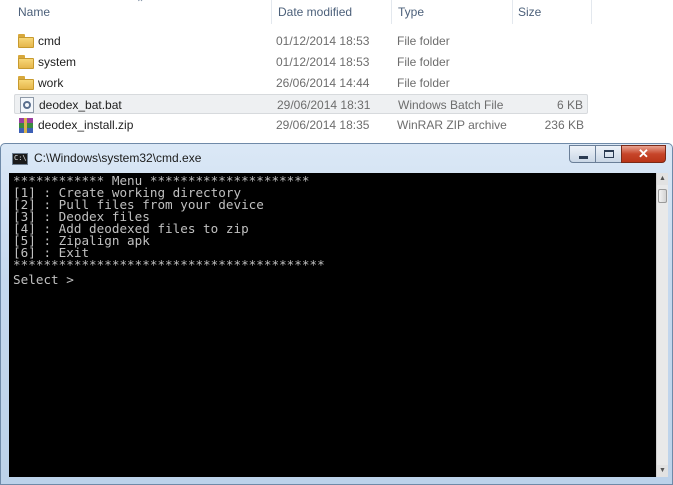 Image resolution: width=673 pixels, height=485 pixels. Describe the element at coordinates (662, 196) in the screenshot. I see `scrollbar-thumb` at that location.